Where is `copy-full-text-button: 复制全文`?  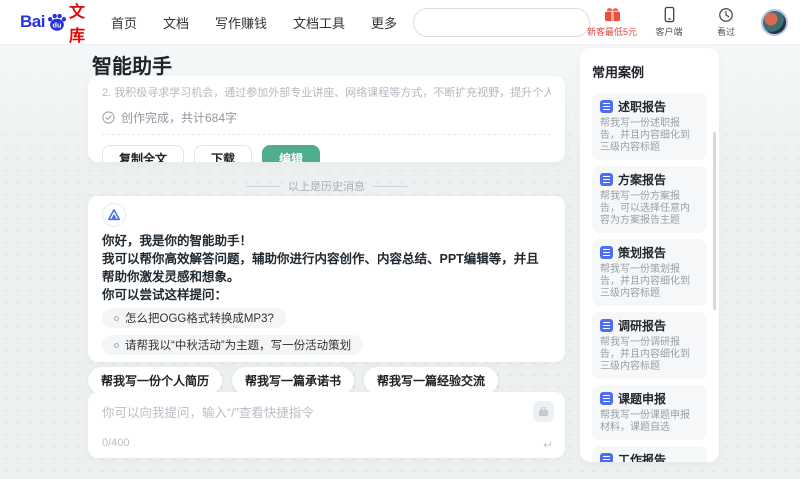
copy-full-text-button: 复制全文 is located at coordinates (143, 153).